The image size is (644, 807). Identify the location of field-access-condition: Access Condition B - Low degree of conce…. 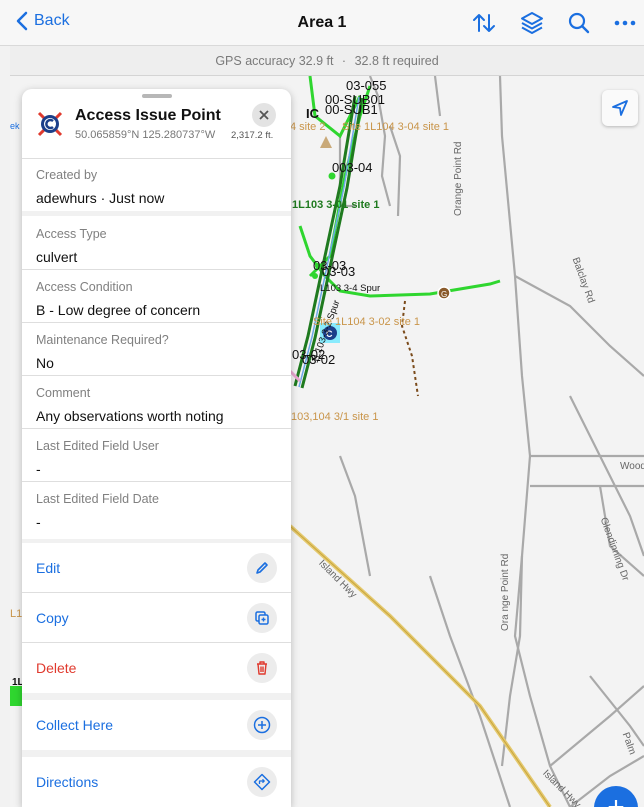
(118, 299).